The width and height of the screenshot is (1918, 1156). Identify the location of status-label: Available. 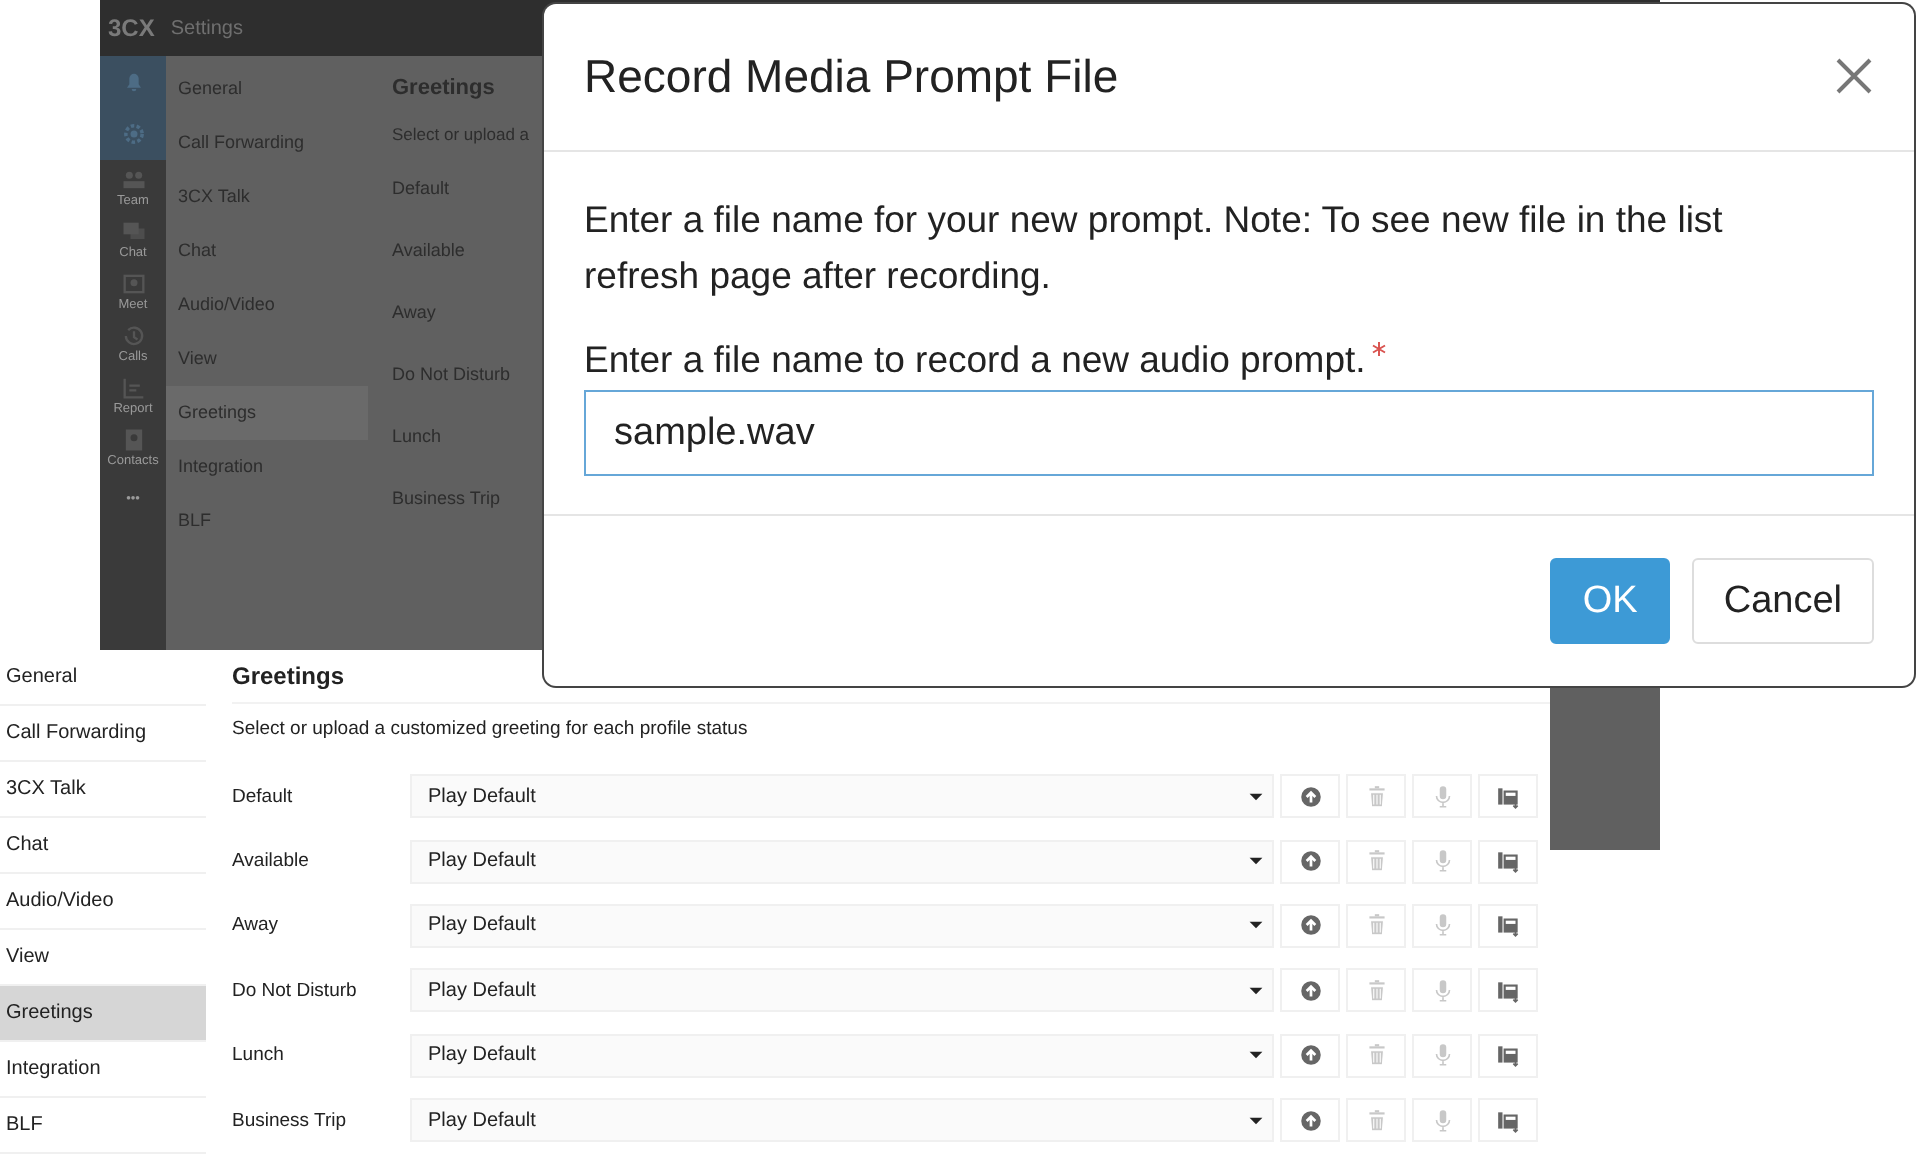
(271, 861).